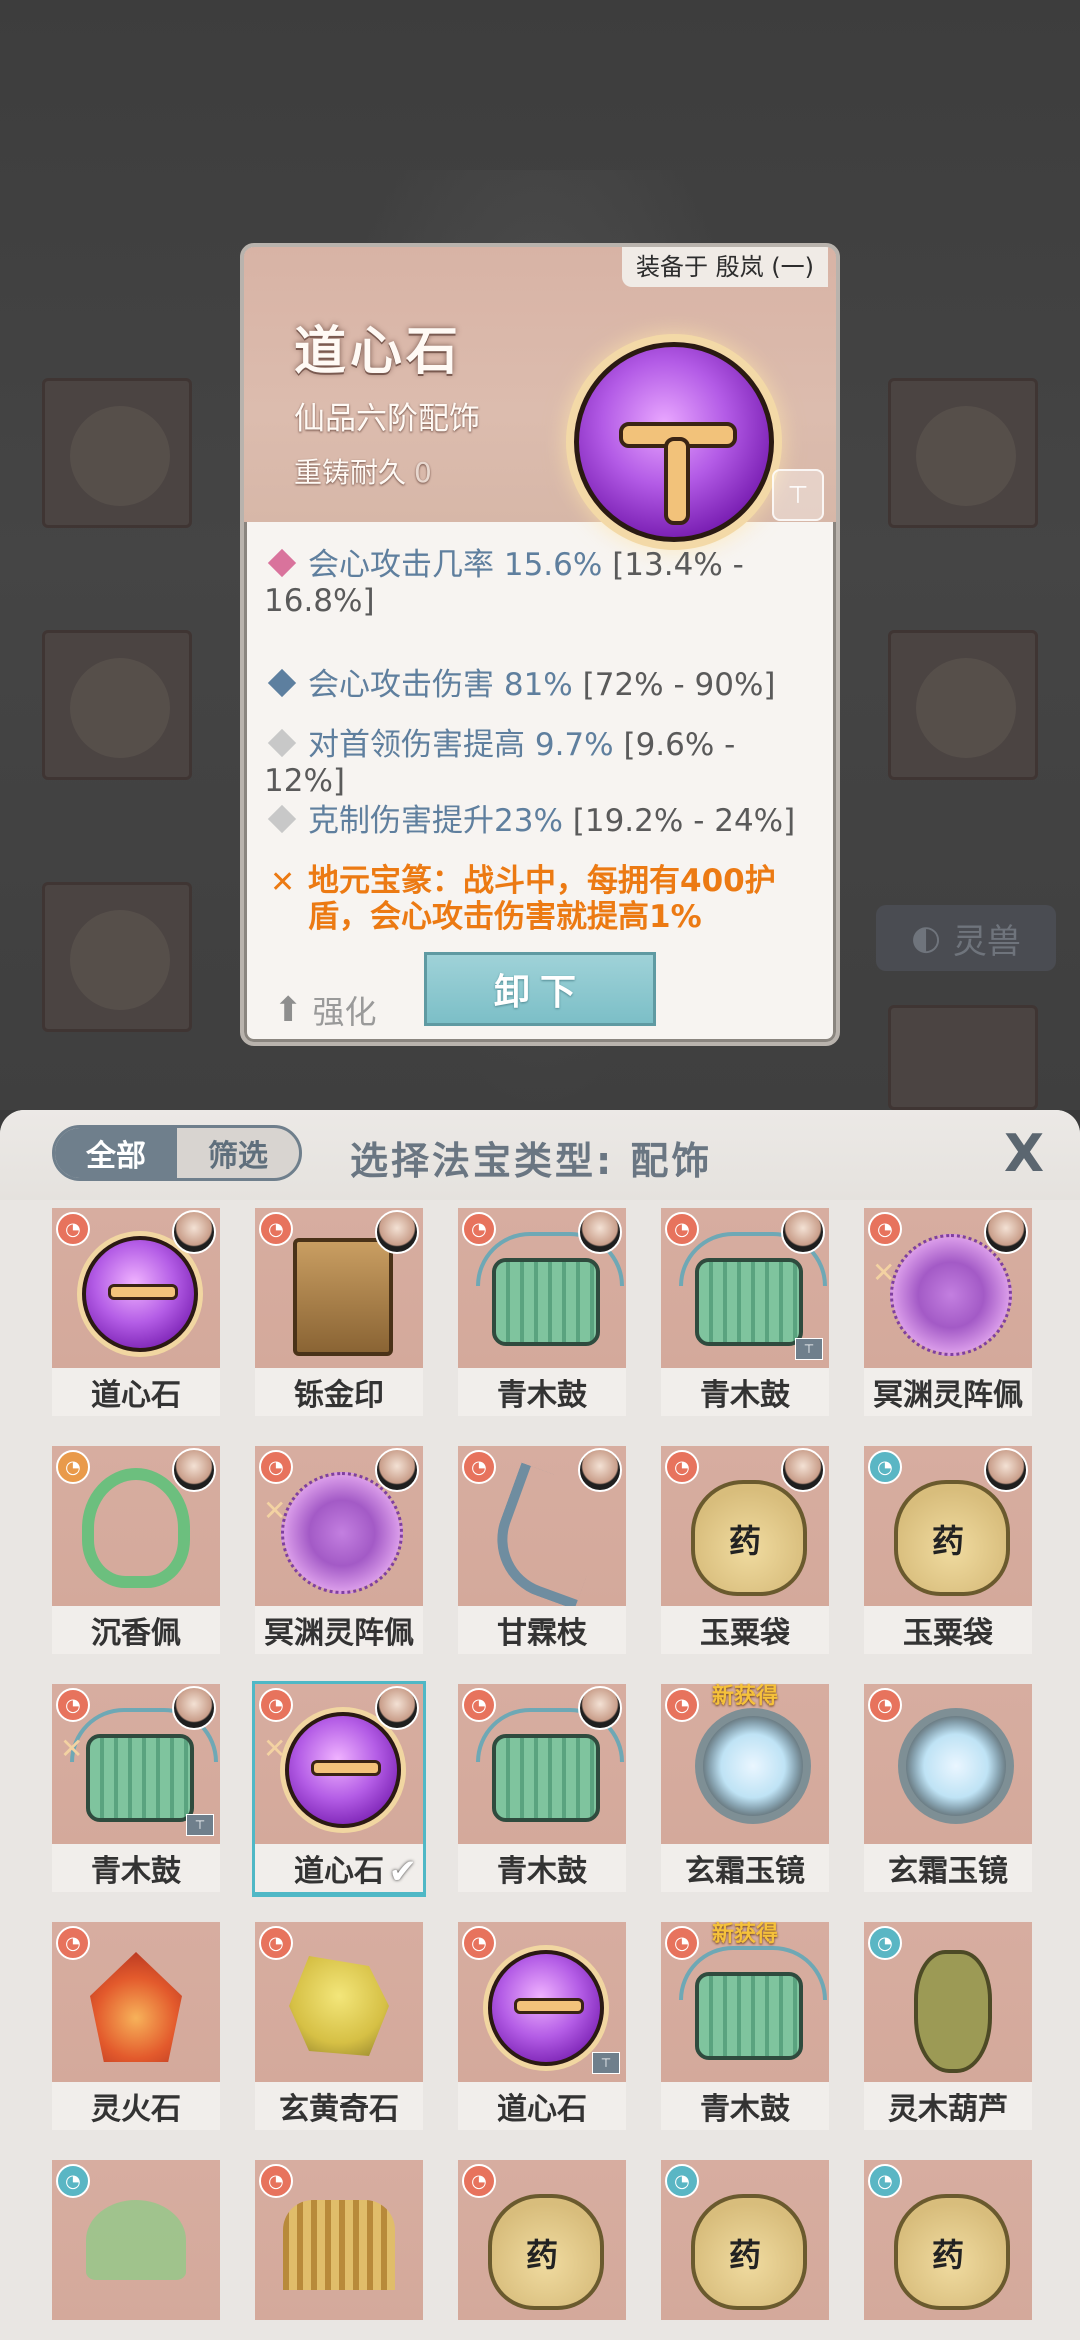 This screenshot has width=1080, height=2340. Describe the element at coordinates (674, 442) in the screenshot. I see `item-image-orb-icon` at that location.